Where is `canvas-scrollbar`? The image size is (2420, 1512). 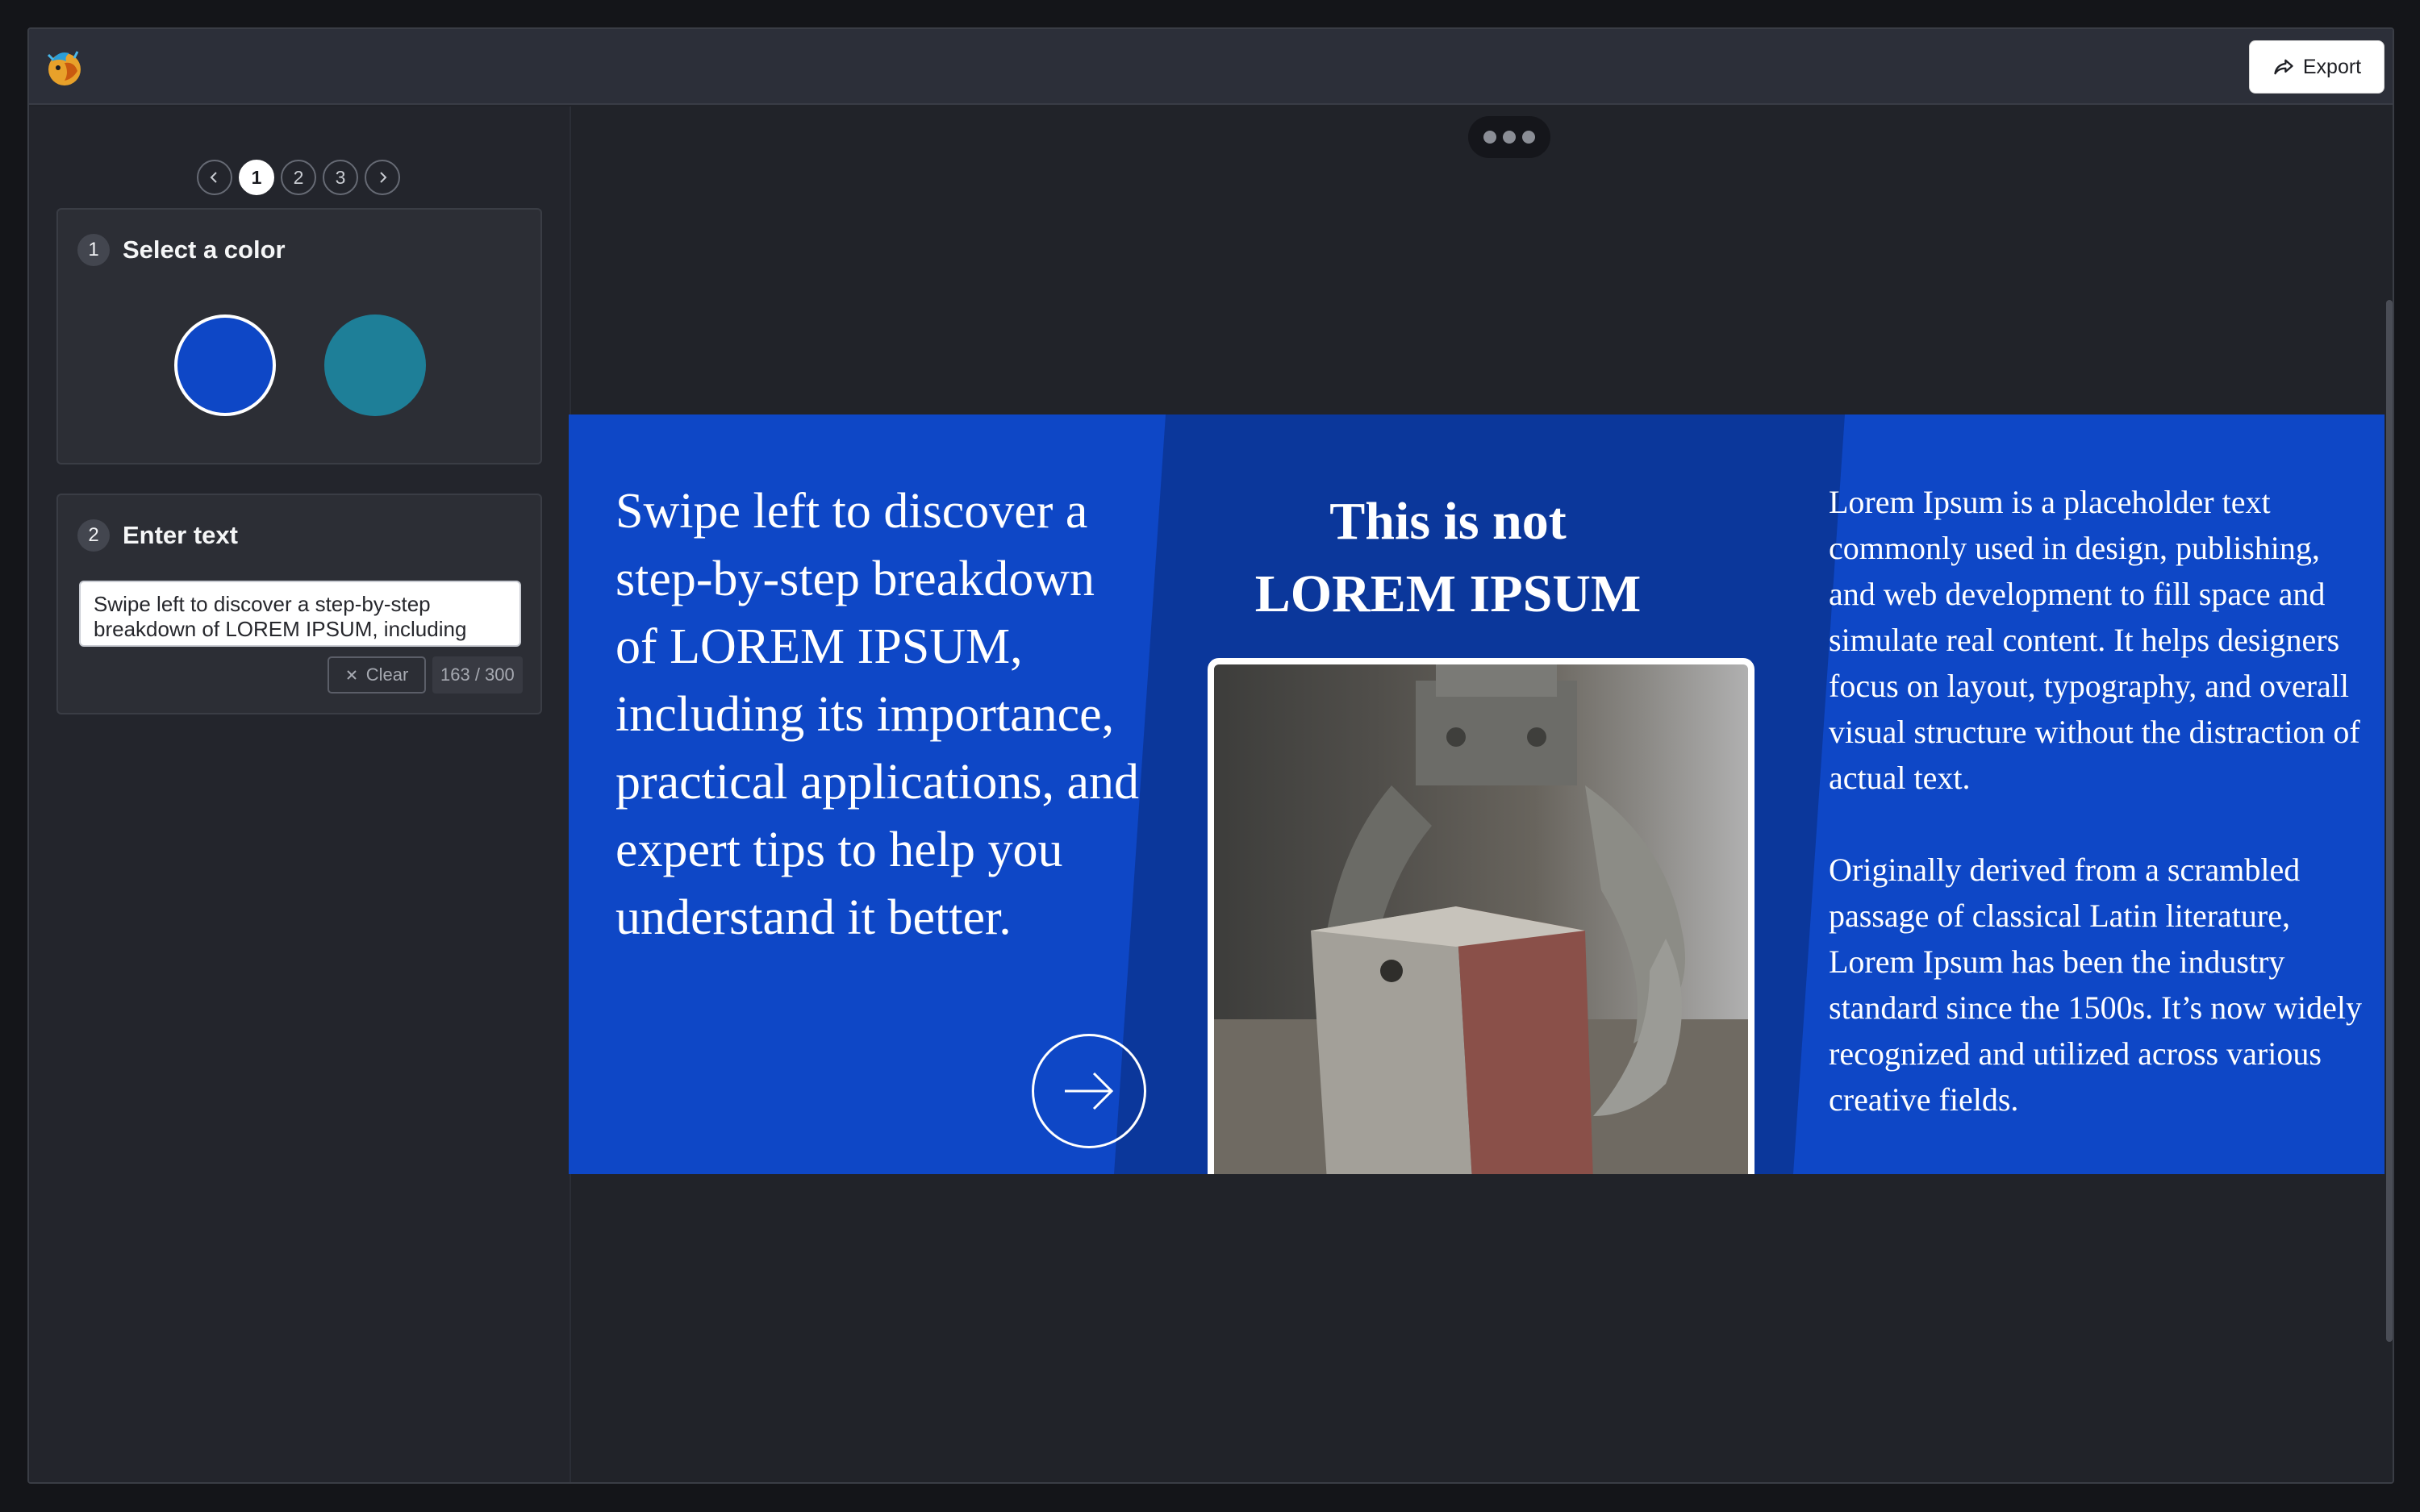 canvas-scrollbar is located at coordinates (2389, 821).